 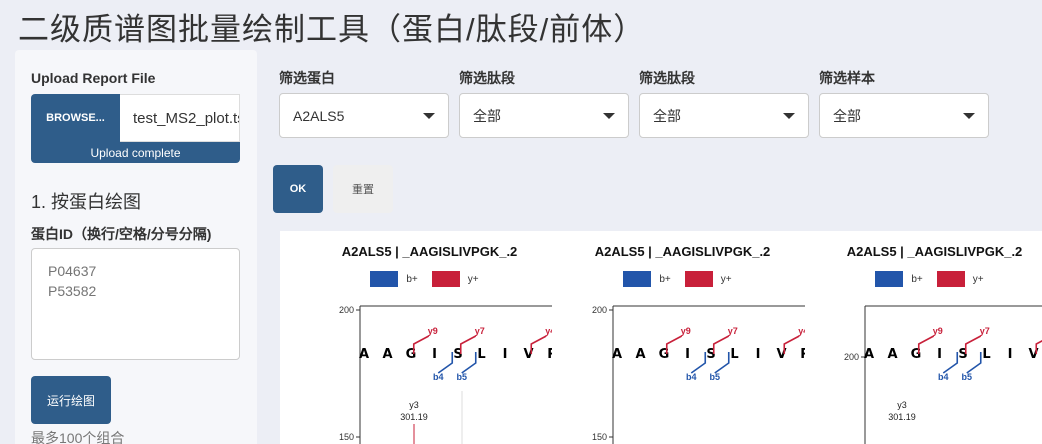 I want to click on spectrum-svg: 200150AAGISLIVPy9y7y4b4b5, so click(x=698, y=374).